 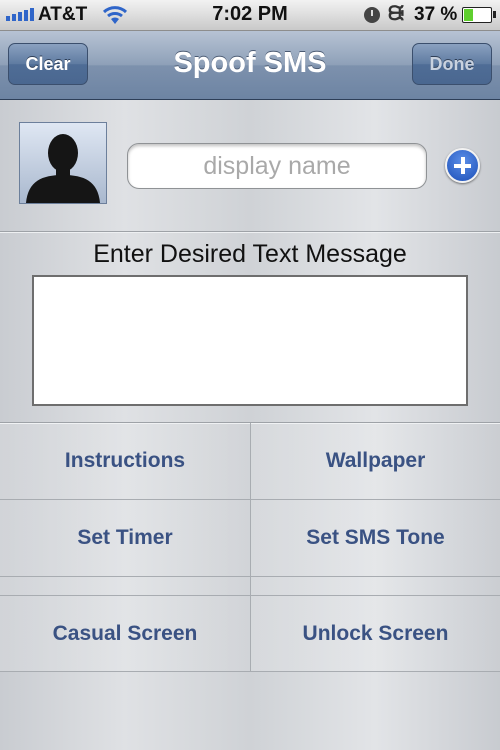 What do you see at coordinates (372, 15) in the screenshot?
I see `rotation-lock-icon` at bounding box center [372, 15].